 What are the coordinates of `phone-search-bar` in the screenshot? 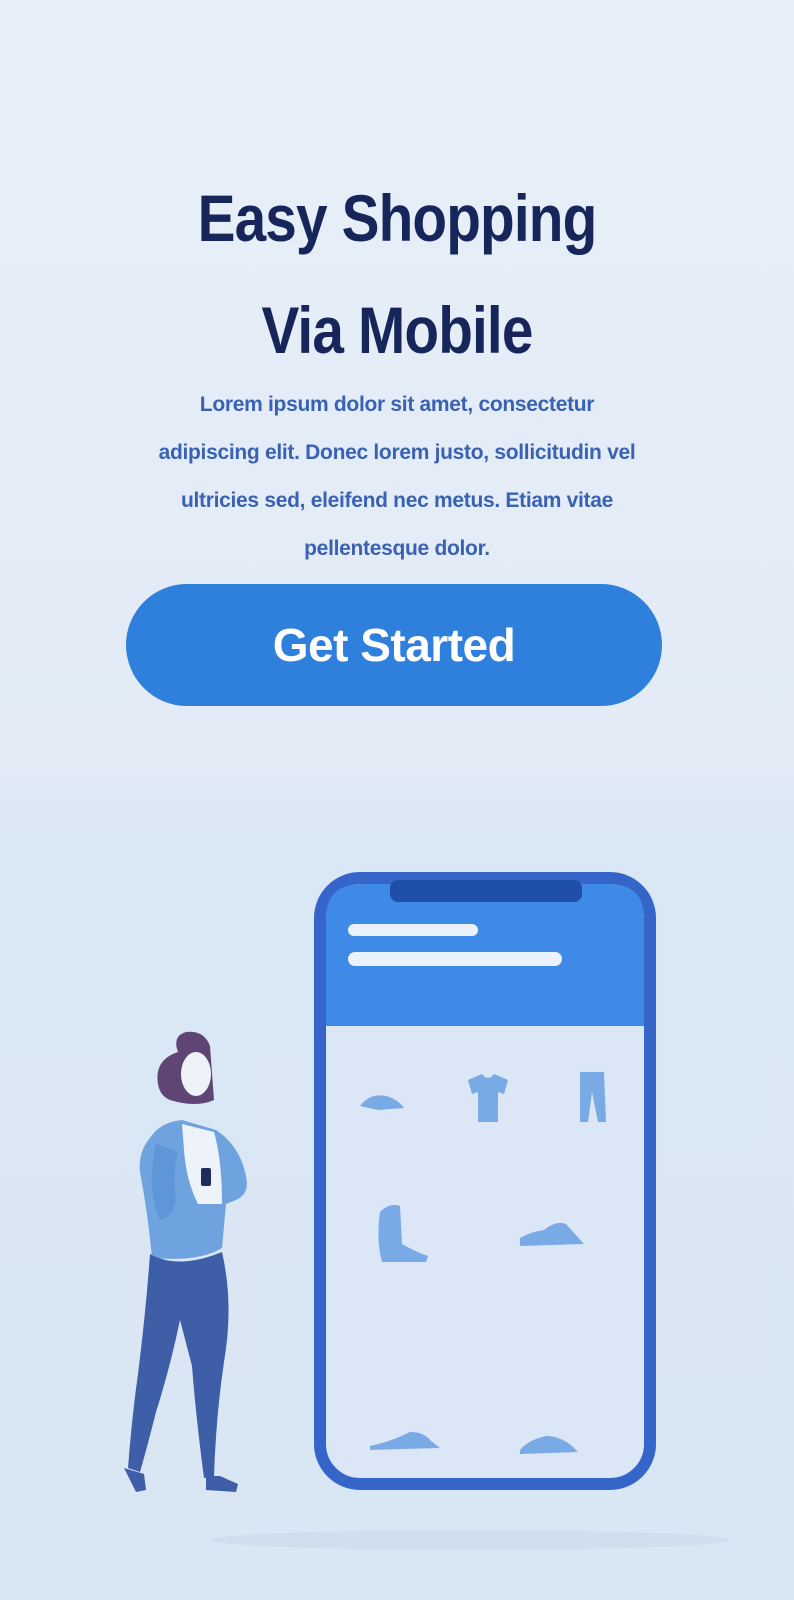 It's located at (455, 959).